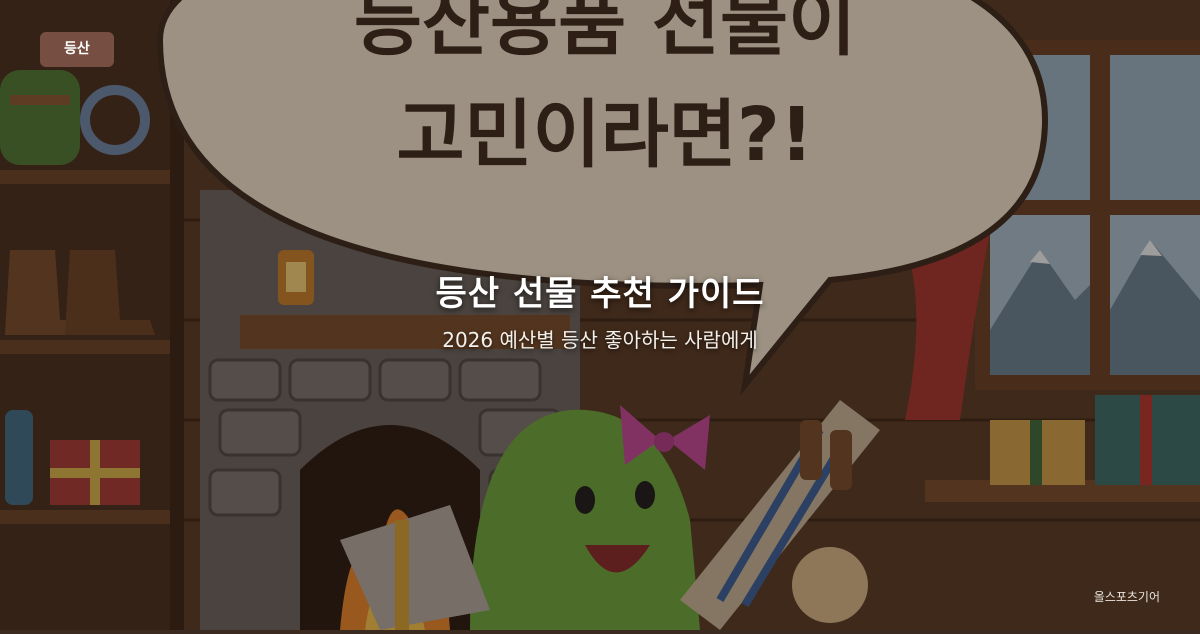  What do you see at coordinates (600, 294) in the screenshot?
I see `page-title: 등산 선물 추천 가이드` at bounding box center [600, 294].